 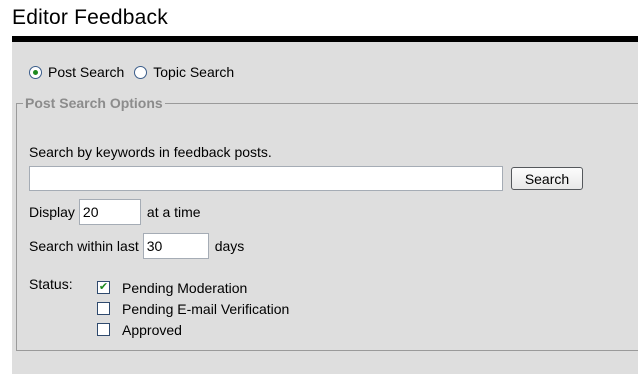 What do you see at coordinates (229, 246) in the screenshot?
I see `within-suffix-label: days` at bounding box center [229, 246].